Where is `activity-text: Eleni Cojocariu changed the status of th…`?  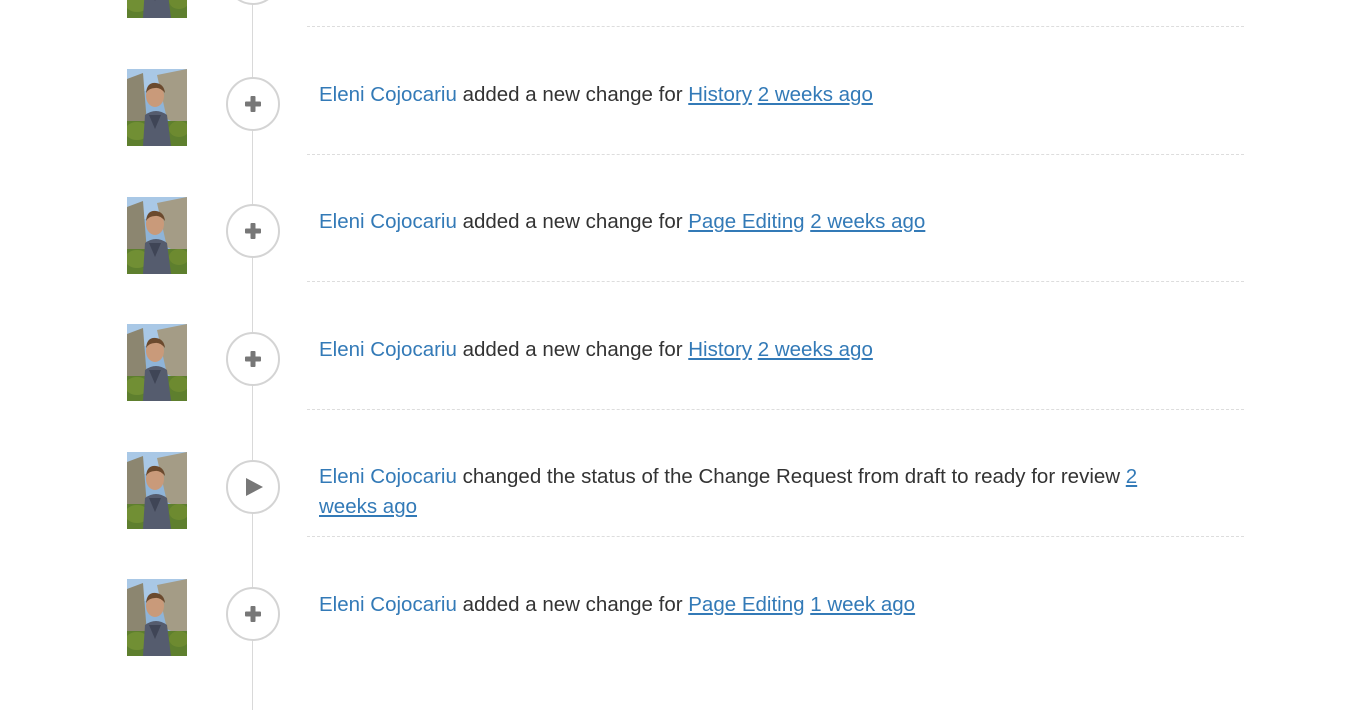 activity-text: Eleni Cojocariu changed the status of th… is located at coordinates (749, 492).